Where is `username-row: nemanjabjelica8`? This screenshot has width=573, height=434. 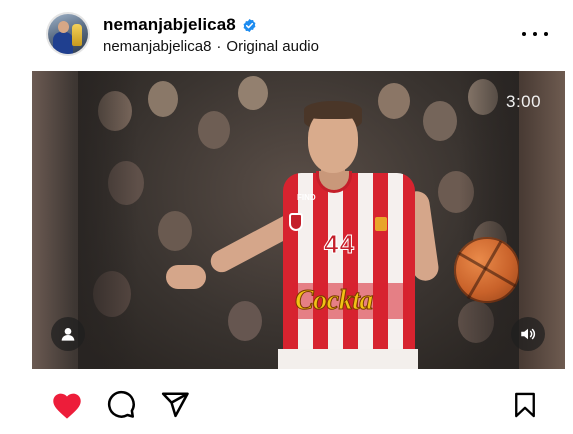 username-row: nemanjabjelica8 is located at coordinates (180, 25).